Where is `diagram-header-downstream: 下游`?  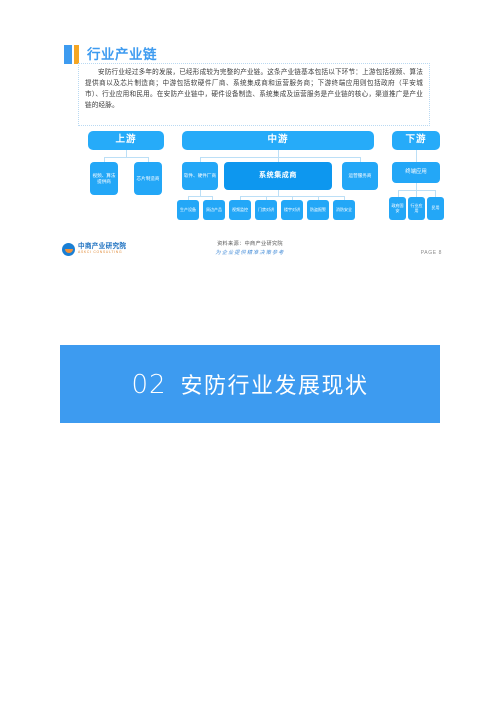 diagram-header-downstream: 下游 is located at coordinates (416, 140).